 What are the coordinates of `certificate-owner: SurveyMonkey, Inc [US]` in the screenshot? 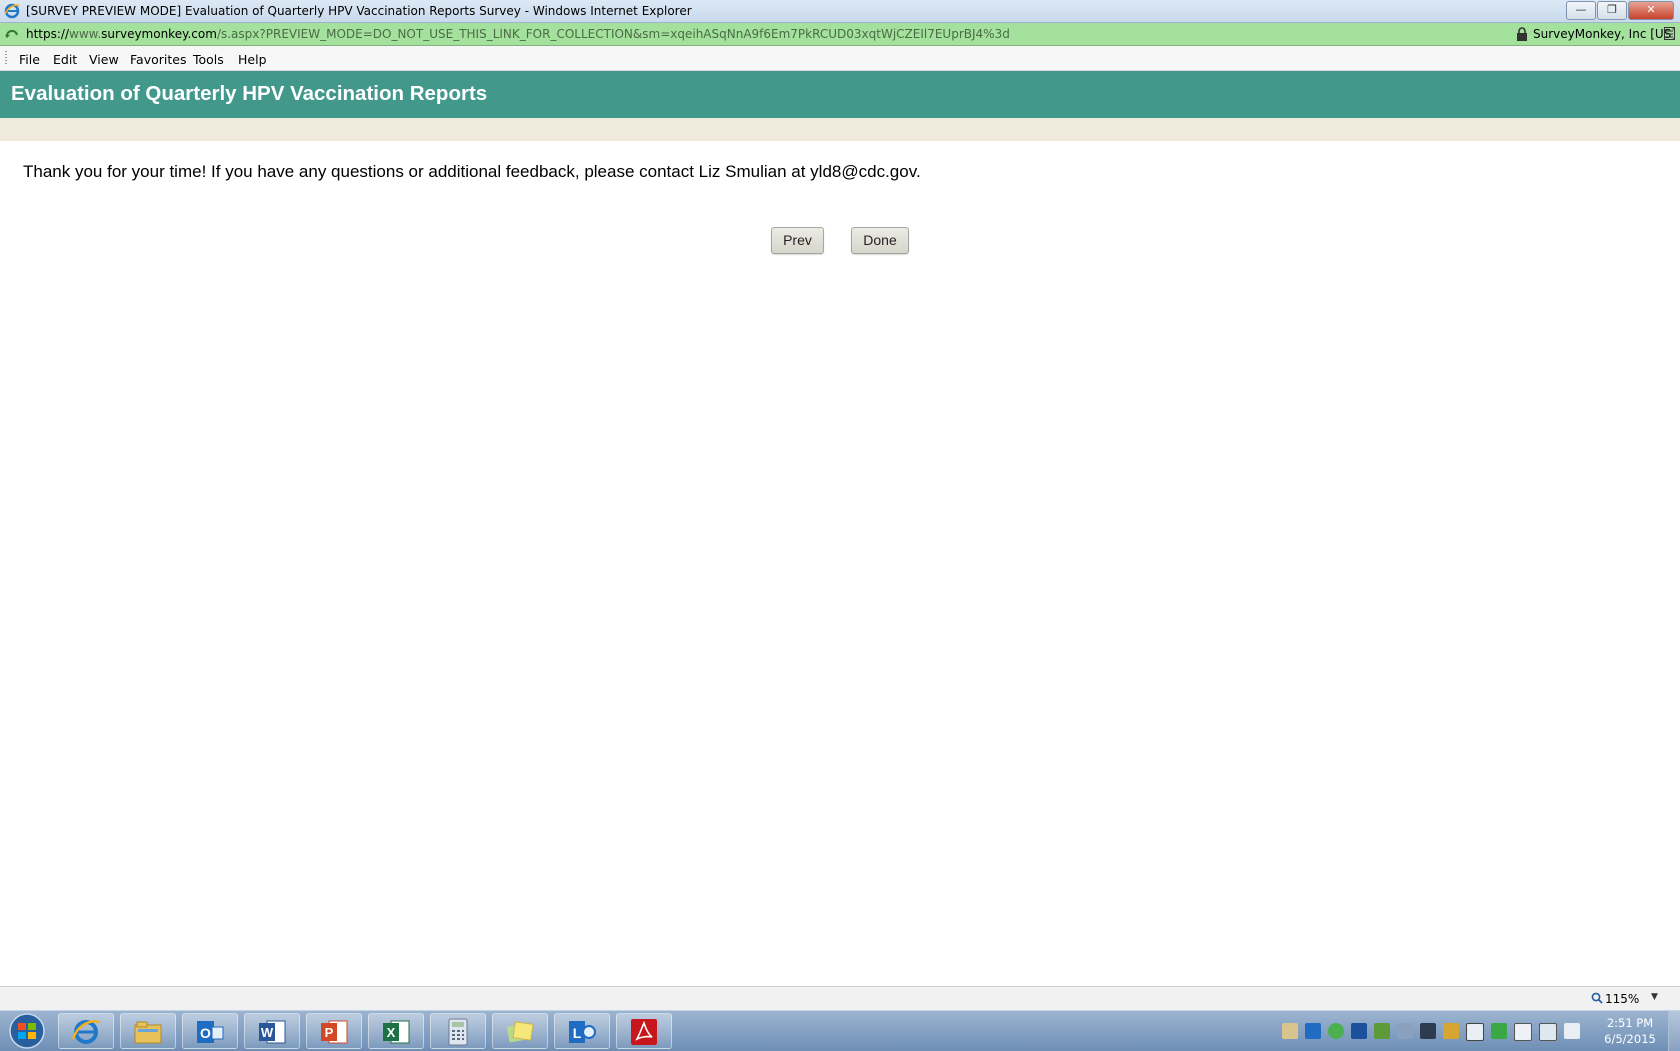 It's located at (1604, 34).